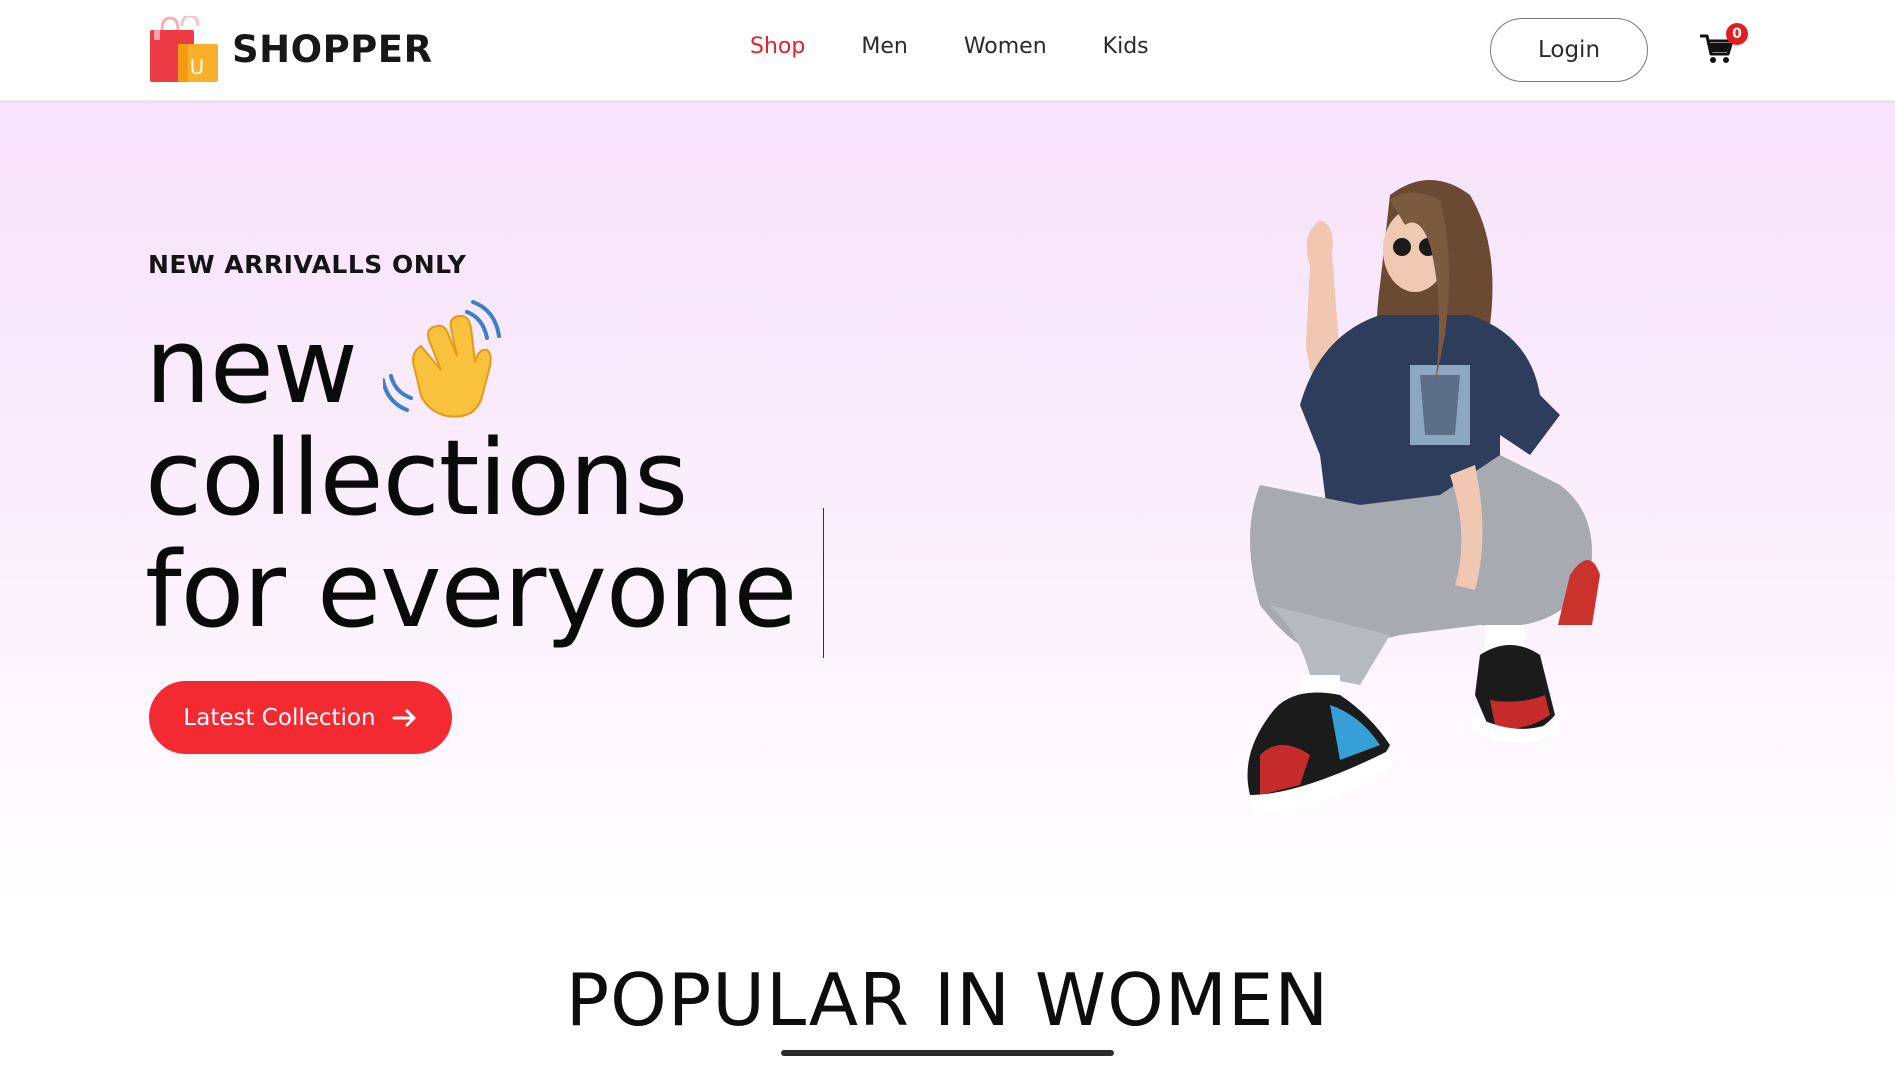 This screenshot has width=1895, height=1076. I want to click on model-illustration, so click(1423, 496).